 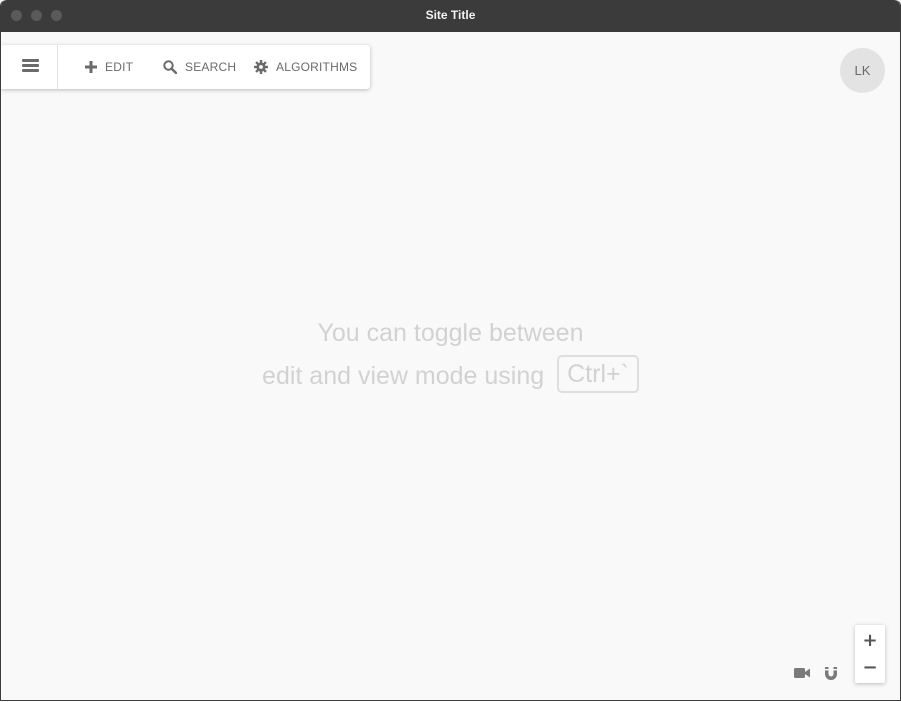 I want to click on algorithms-button: ALGORITHMS, so click(x=305, y=67).